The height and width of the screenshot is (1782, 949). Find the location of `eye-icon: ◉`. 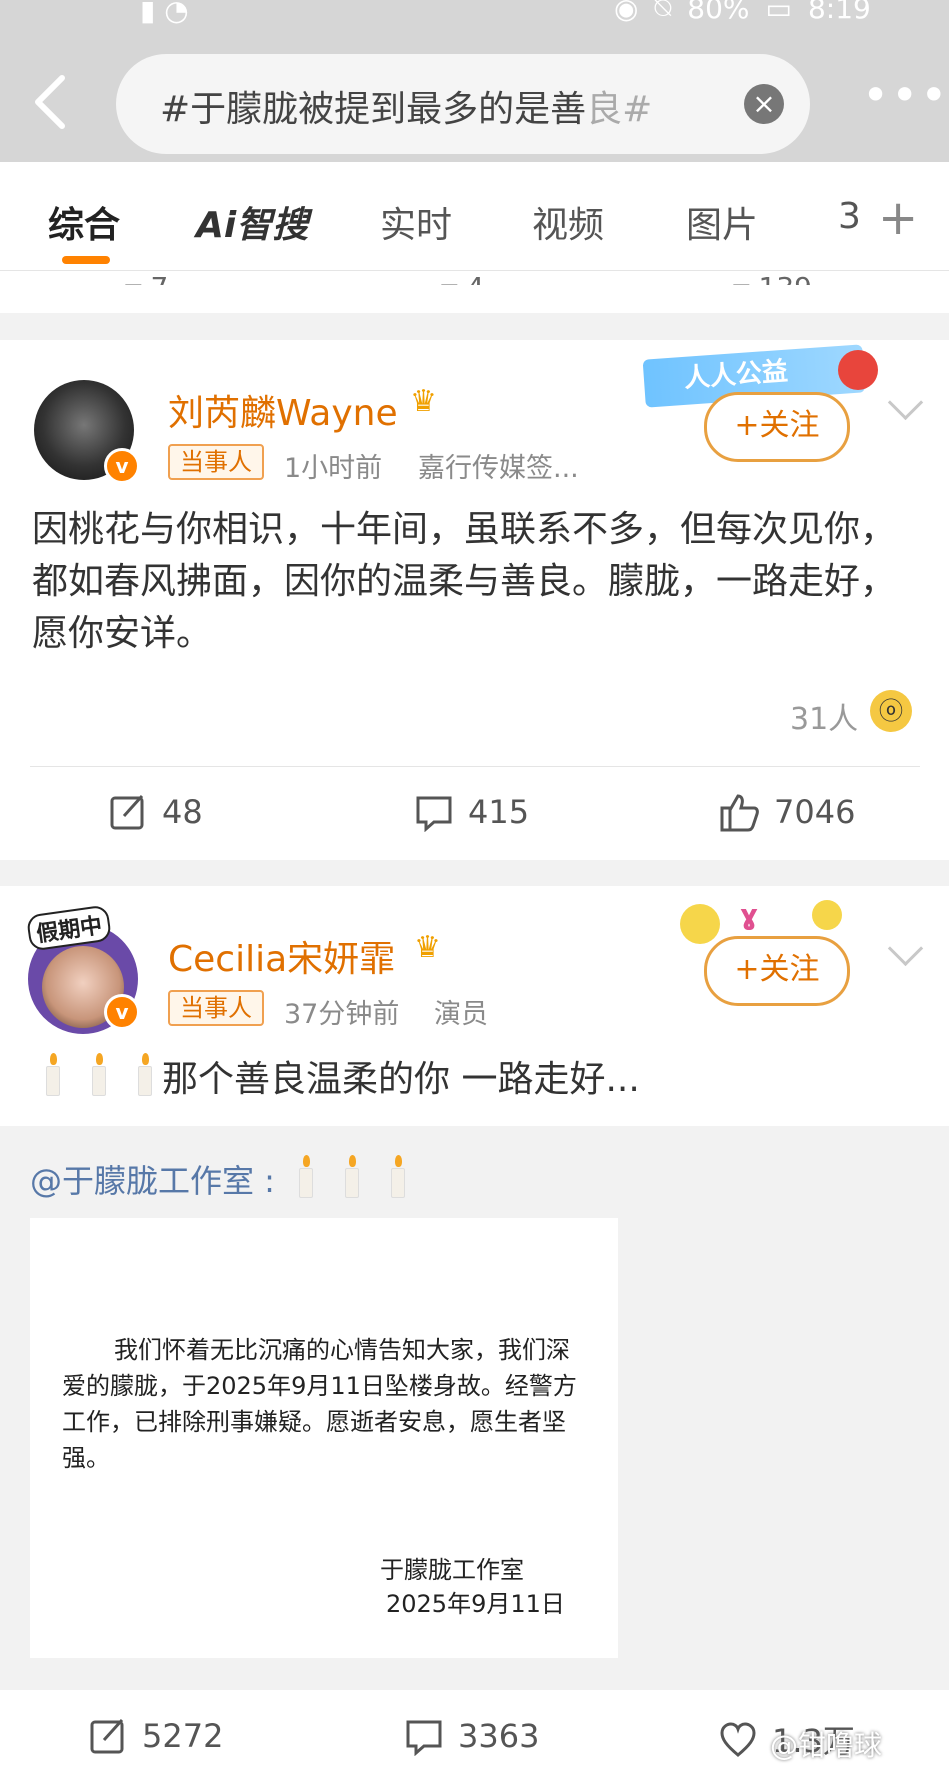

eye-icon: ◉ is located at coordinates (626, 12).